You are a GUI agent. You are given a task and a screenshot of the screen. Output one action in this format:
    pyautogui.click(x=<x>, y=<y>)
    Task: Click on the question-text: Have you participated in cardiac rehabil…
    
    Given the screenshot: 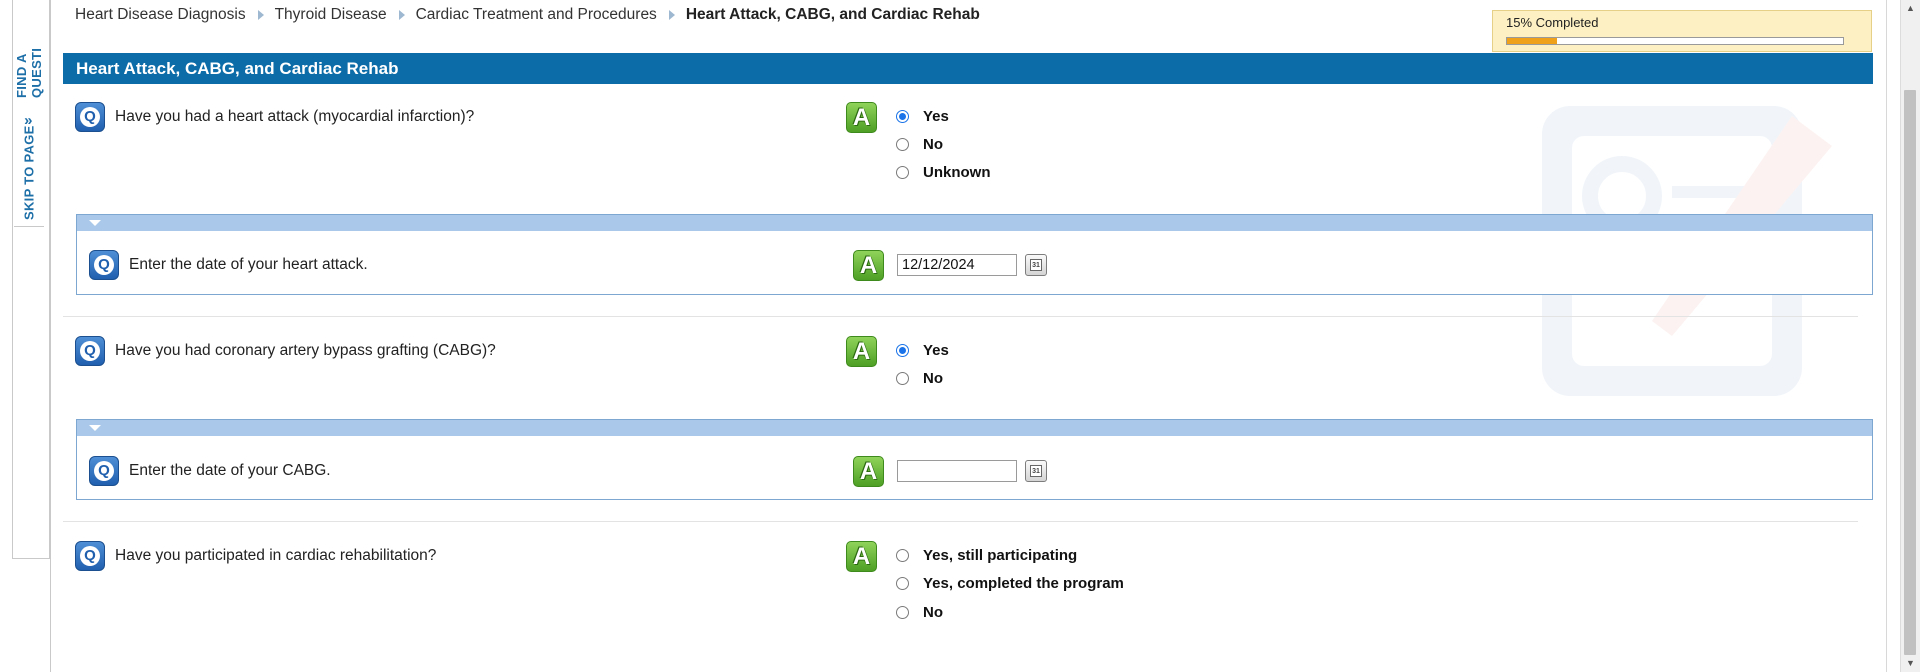 What is the action you would take?
    pyautogui.click(x=276, y=555)
    